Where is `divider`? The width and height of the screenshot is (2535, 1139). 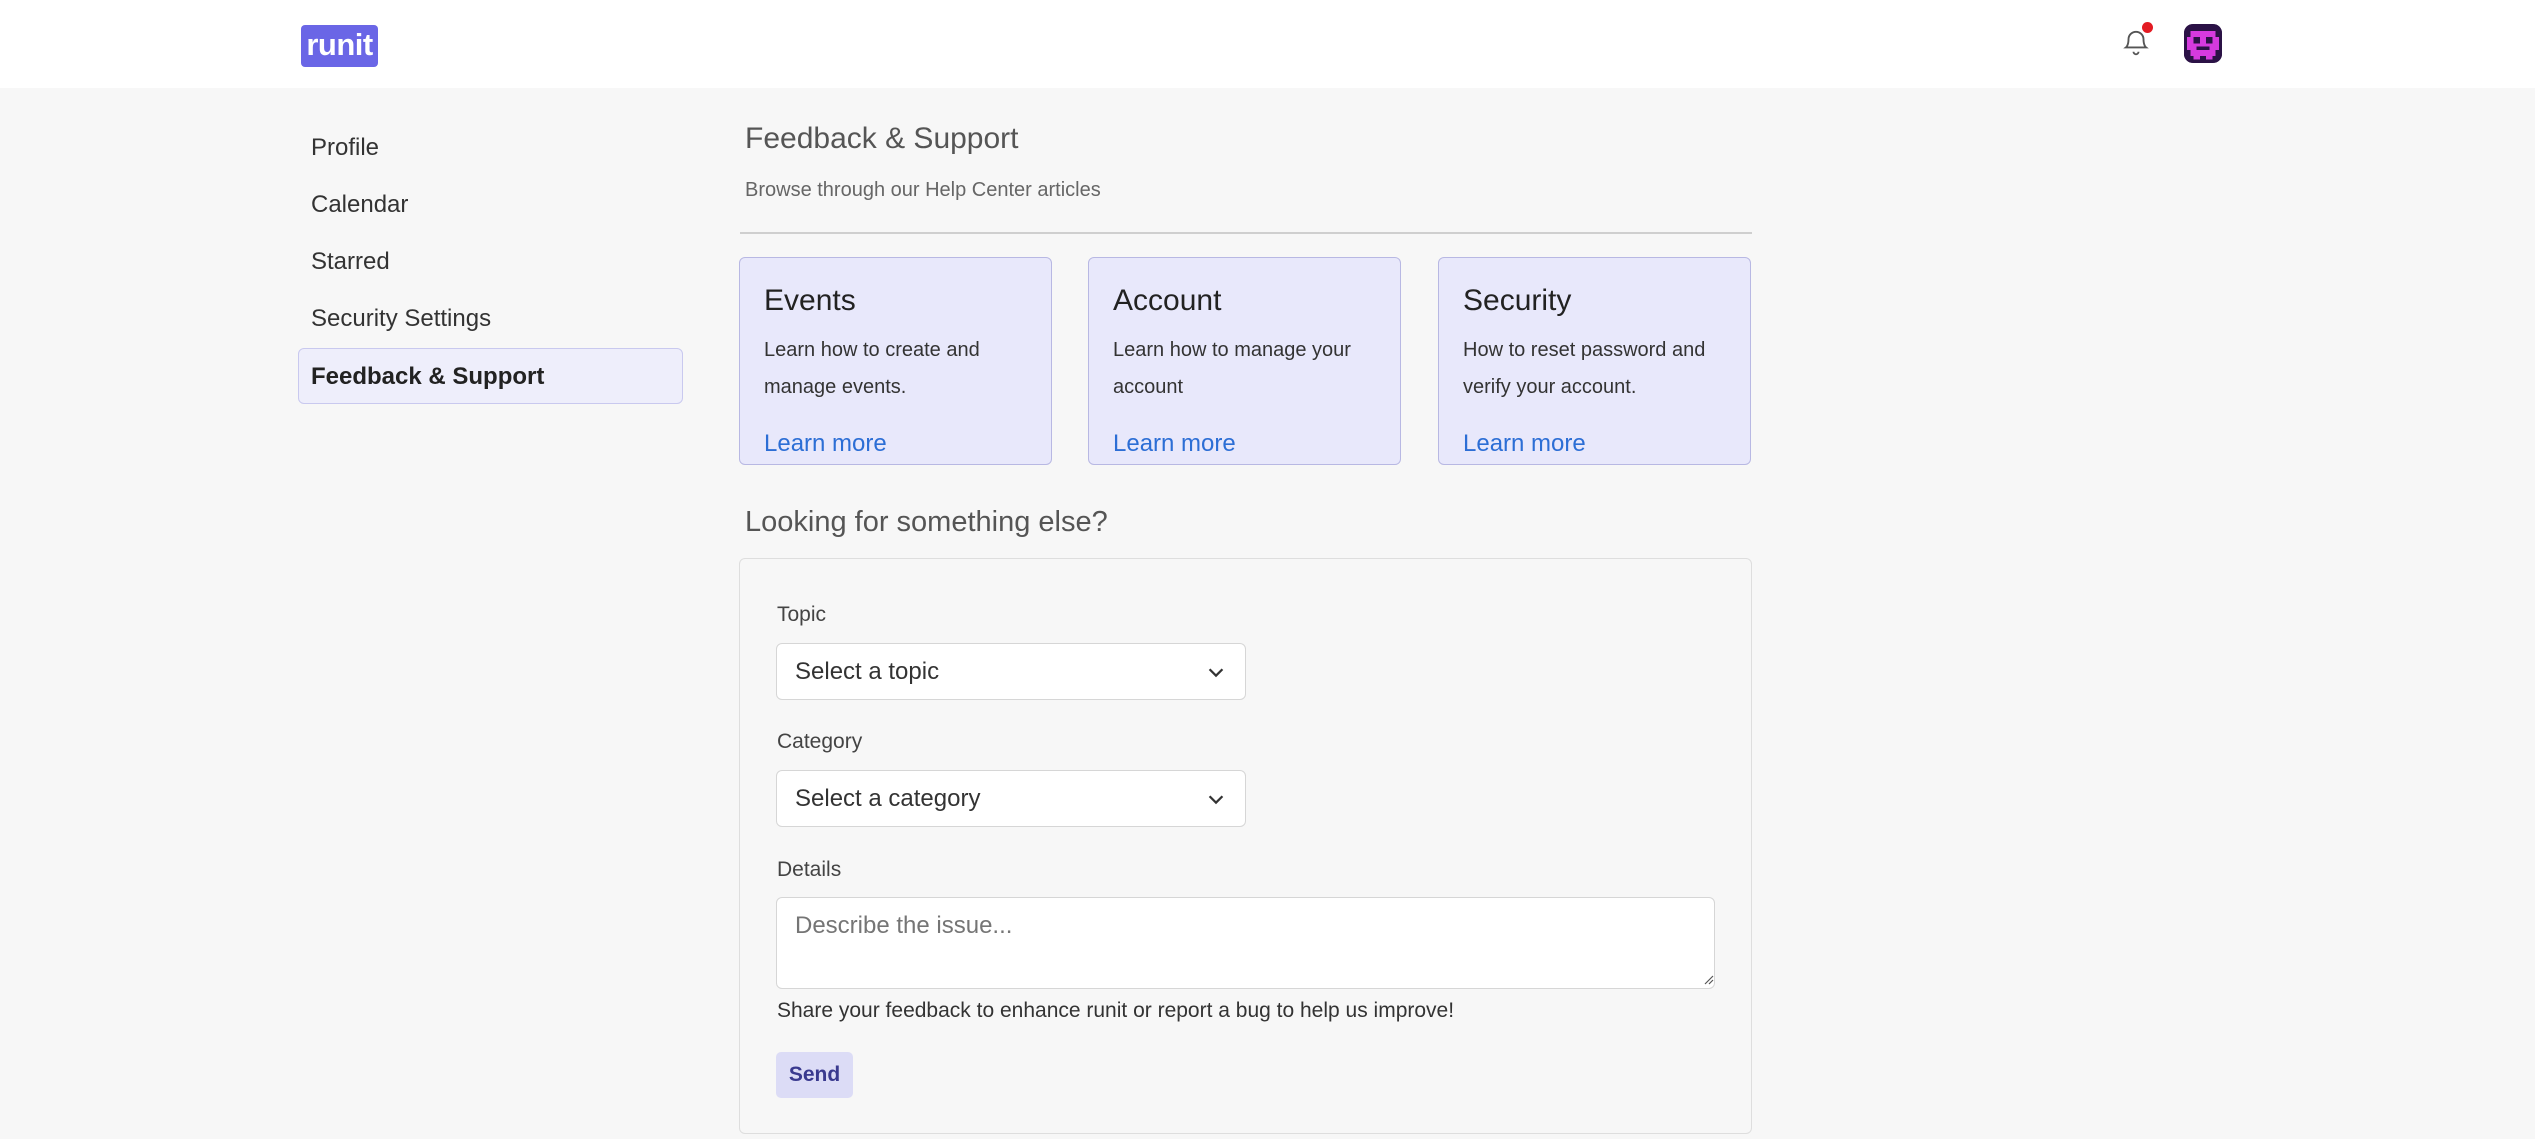
divider is located at coordinates (1246, 233).